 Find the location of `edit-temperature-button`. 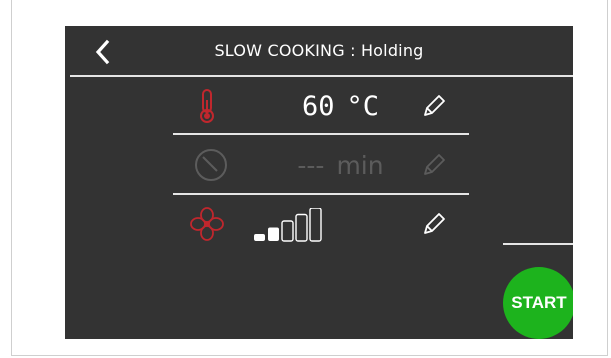

edit-temperature-button is located at coordinates (434, 106).